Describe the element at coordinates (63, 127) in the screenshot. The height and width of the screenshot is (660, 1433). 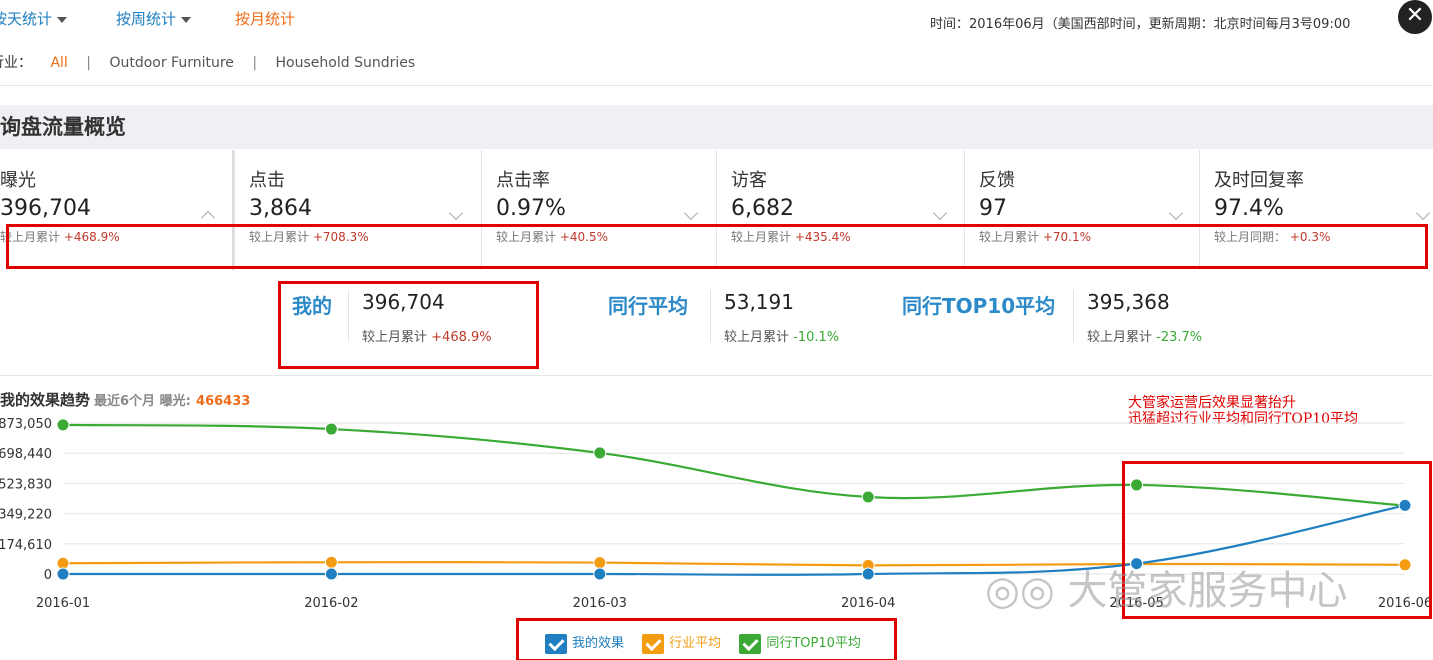
I see `section-title: 询盘流量概览` at that location.